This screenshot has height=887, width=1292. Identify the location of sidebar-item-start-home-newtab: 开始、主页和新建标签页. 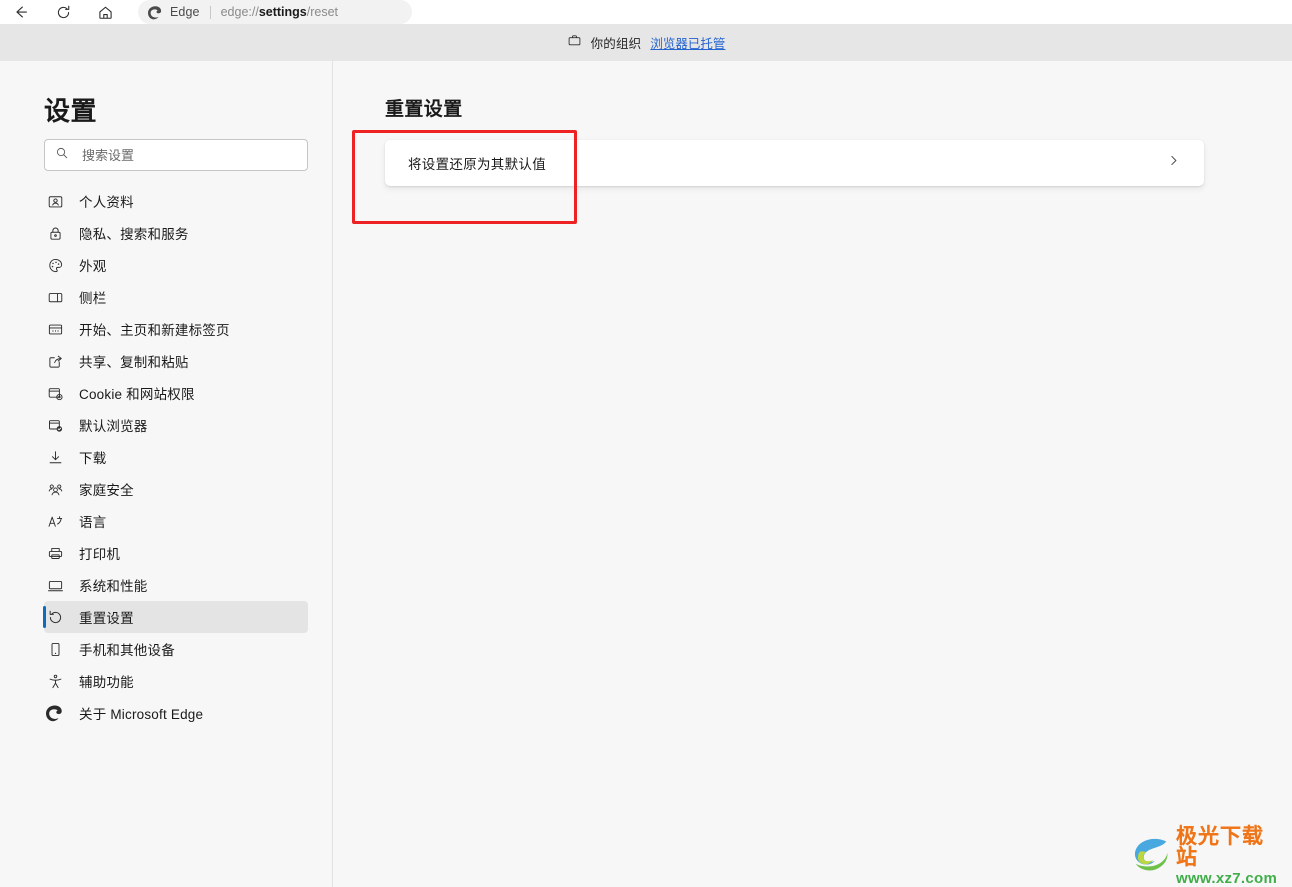
(176, 329).